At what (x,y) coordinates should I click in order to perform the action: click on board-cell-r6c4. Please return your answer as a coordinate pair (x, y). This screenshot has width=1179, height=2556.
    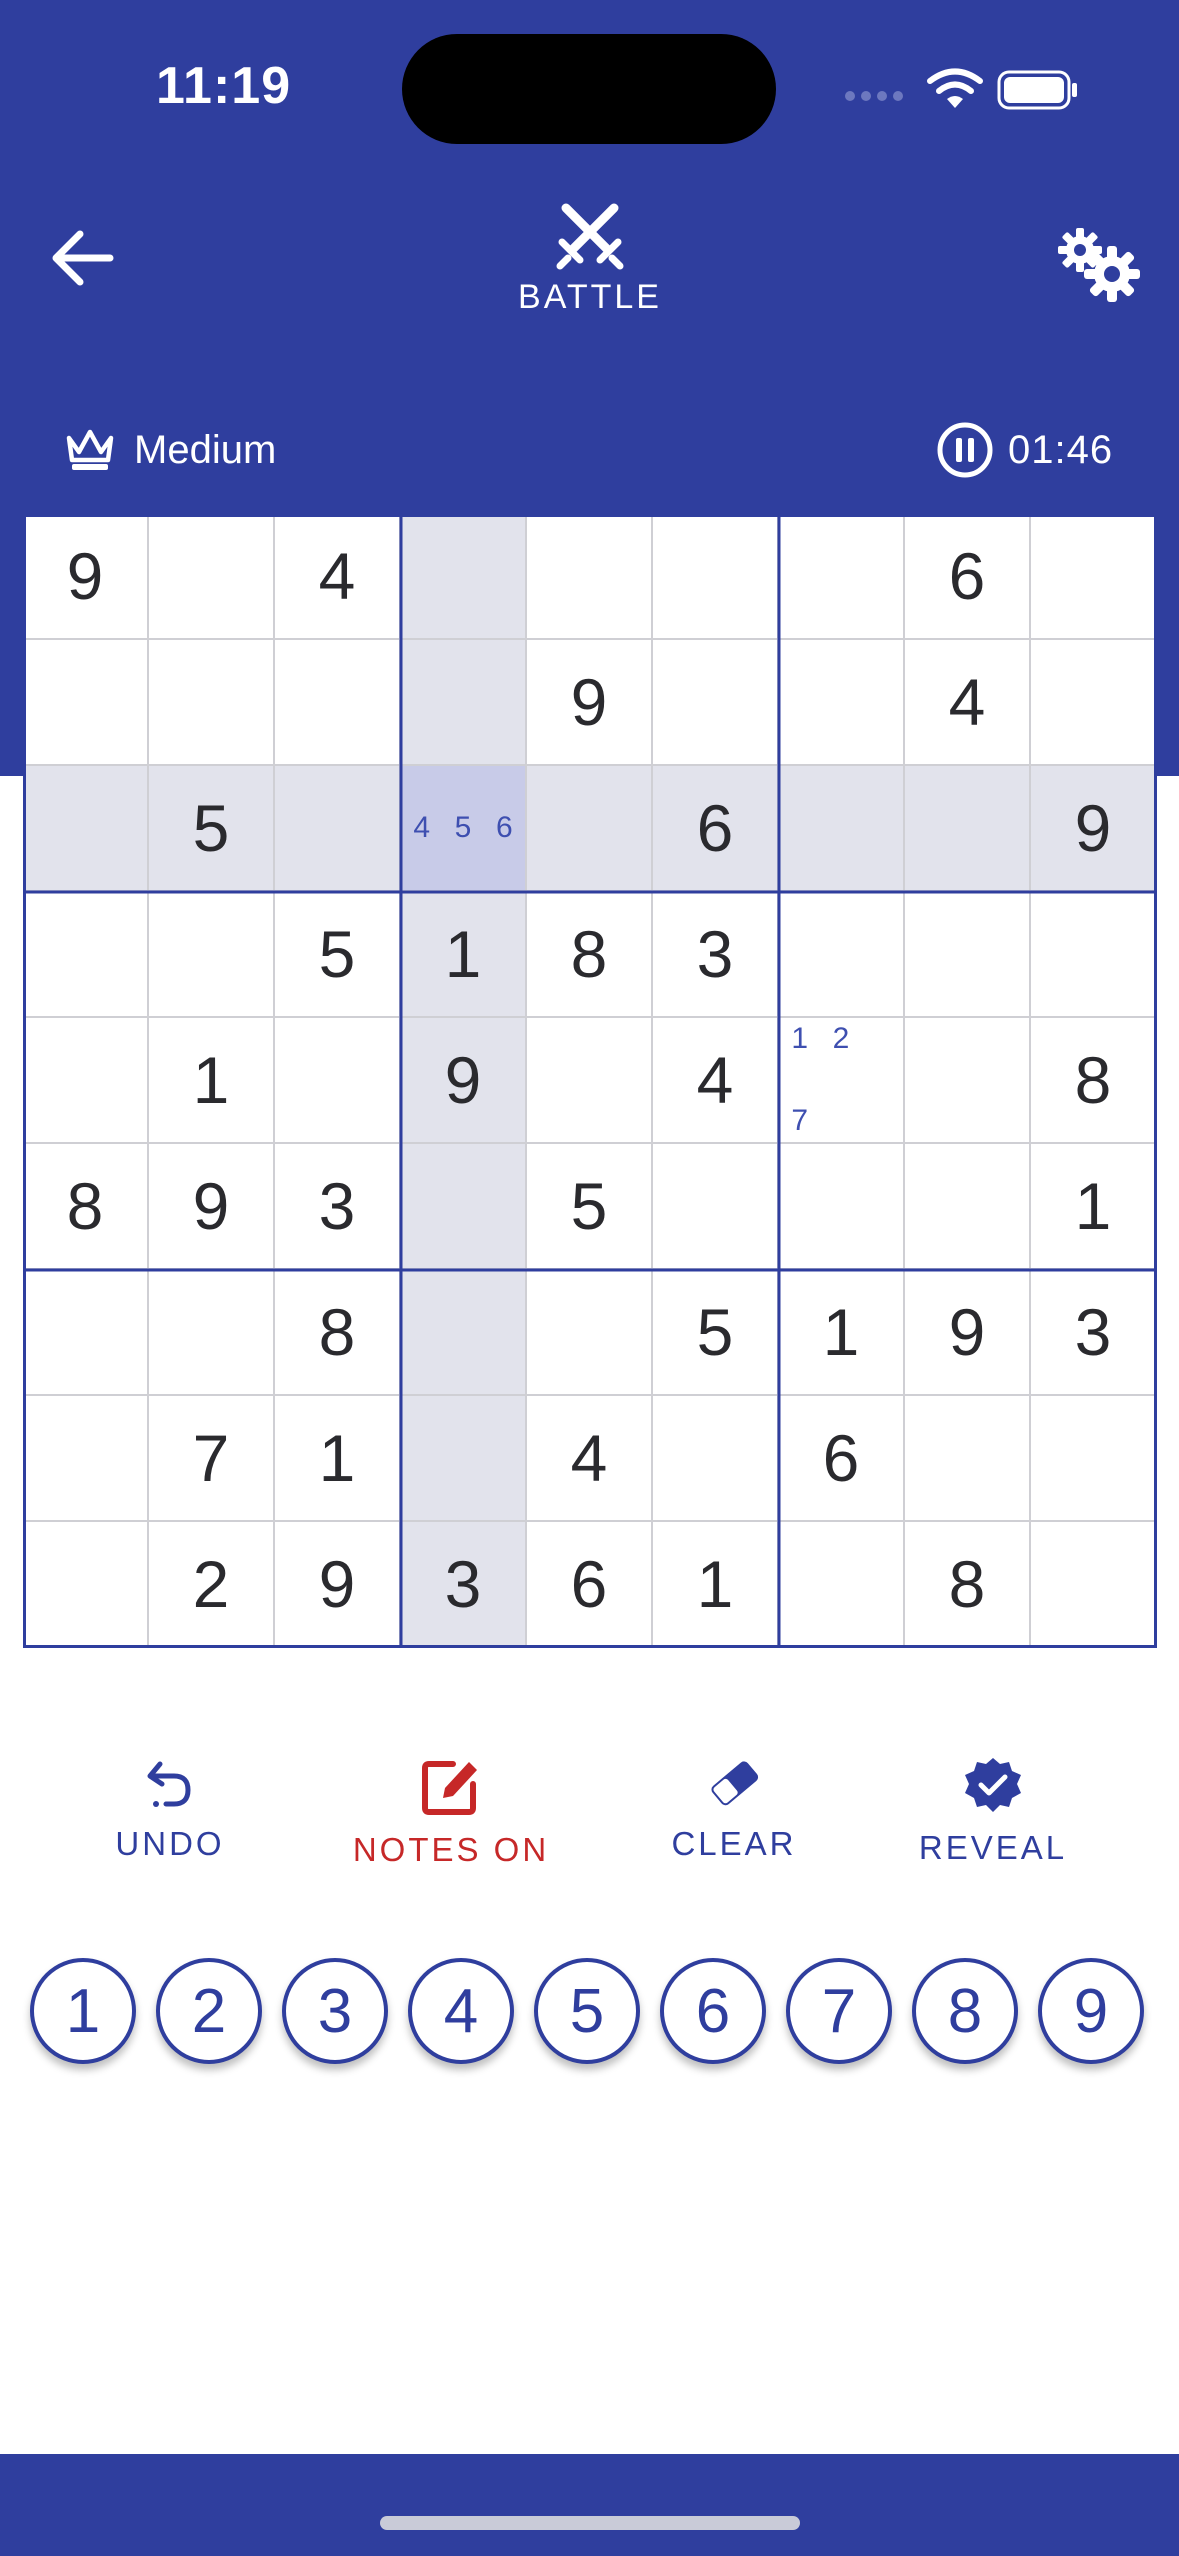
    Looking at the image, I should click on (464, 1207).